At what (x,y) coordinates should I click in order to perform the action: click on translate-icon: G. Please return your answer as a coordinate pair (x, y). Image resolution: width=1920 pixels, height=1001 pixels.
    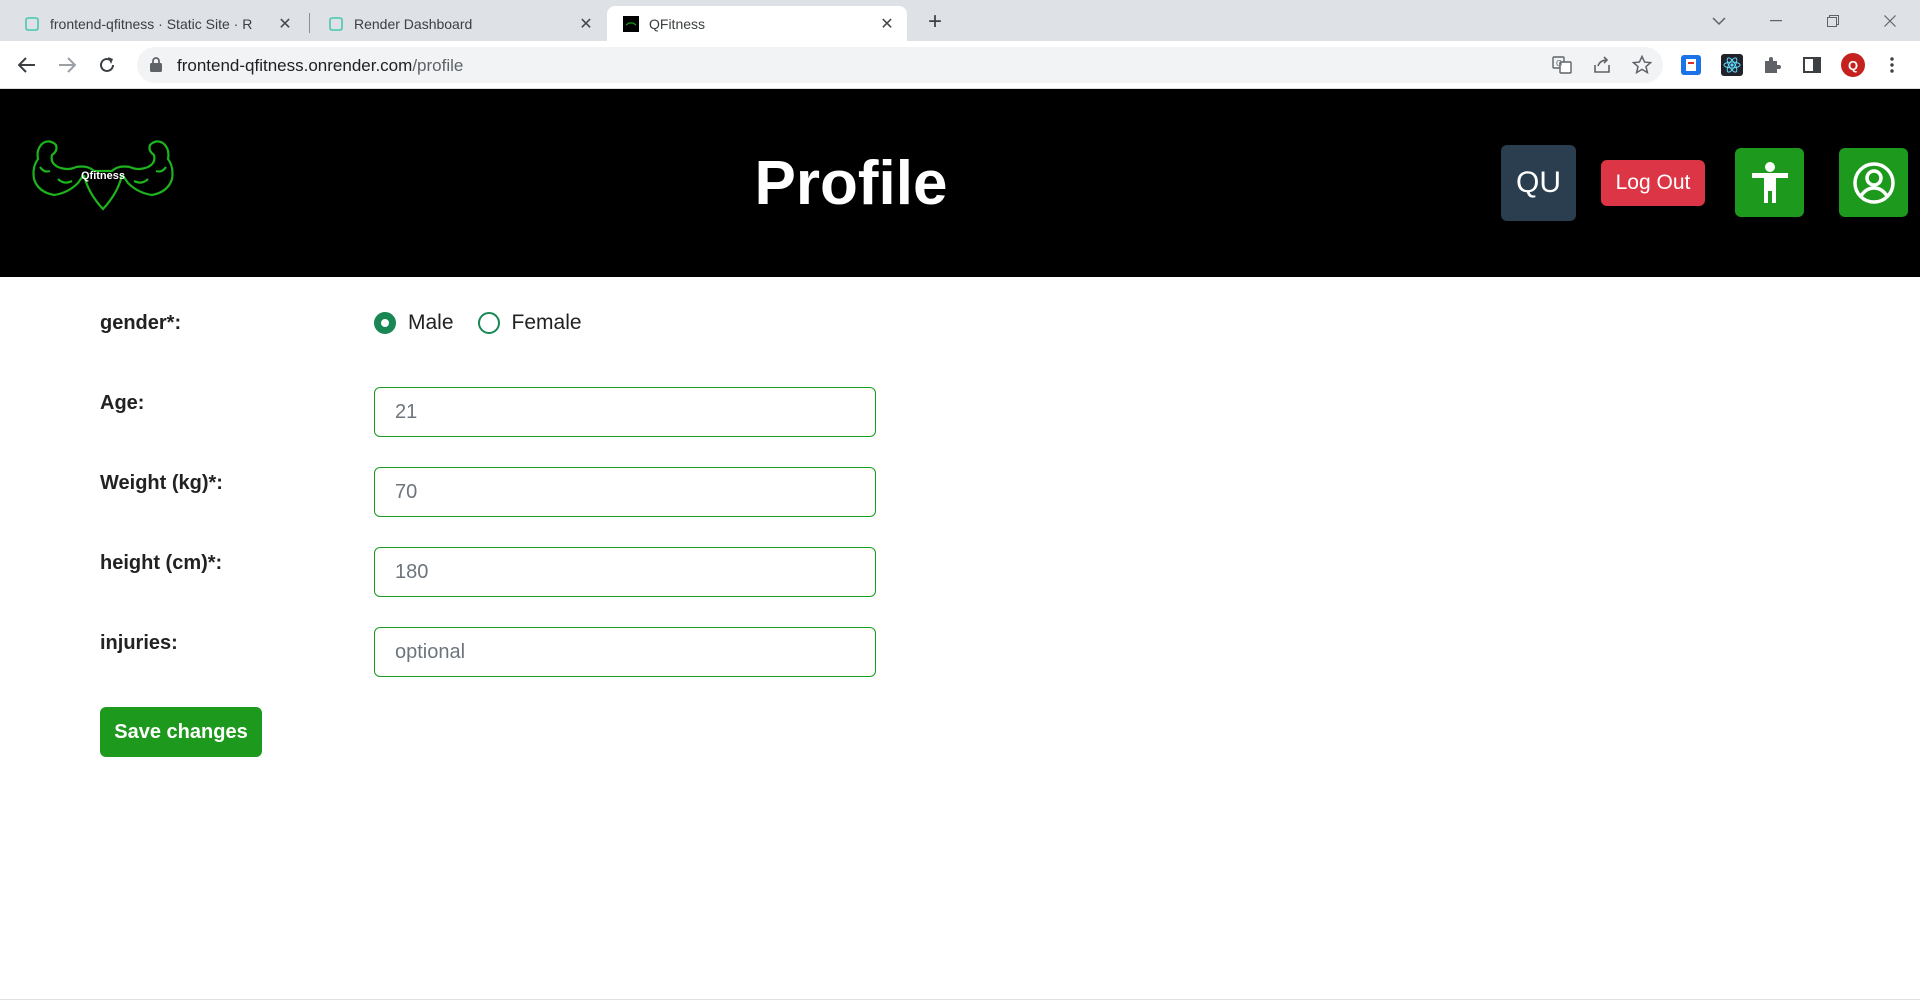
    Looking at the image, I should click on (1562, 65).